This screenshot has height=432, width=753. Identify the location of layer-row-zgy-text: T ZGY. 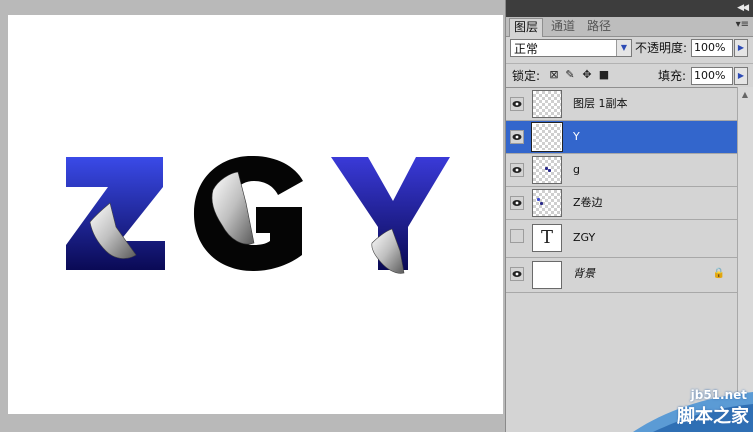
(621, 239).